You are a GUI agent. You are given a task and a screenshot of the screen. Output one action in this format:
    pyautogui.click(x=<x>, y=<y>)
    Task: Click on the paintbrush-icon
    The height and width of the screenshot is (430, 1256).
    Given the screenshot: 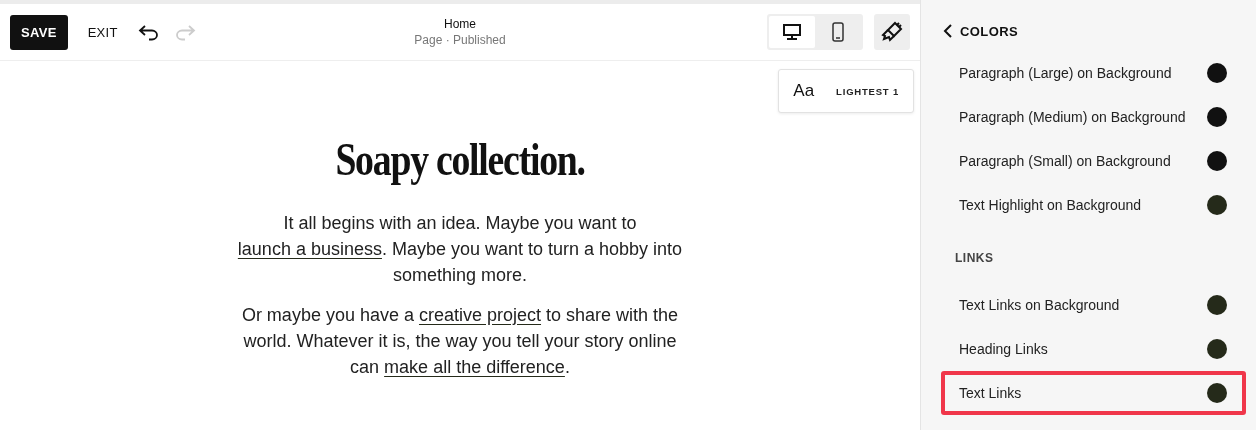 What is the action you would take?
    pyautogui.click(x=892, y=32)
    